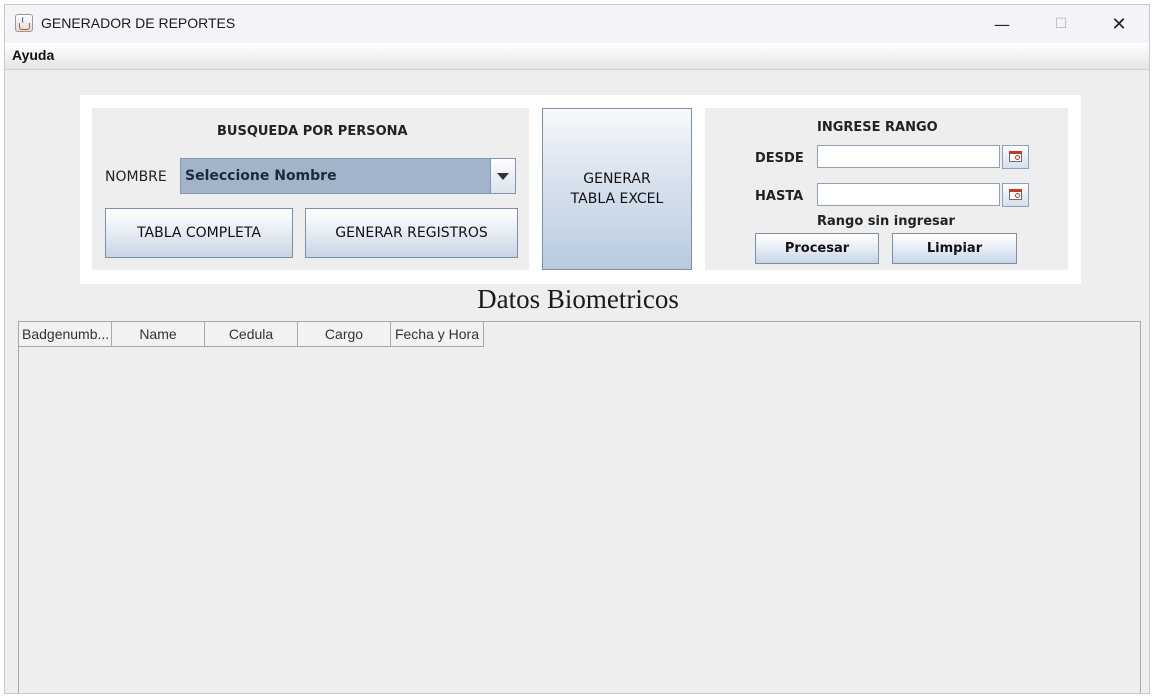 This screenshot has width=1160, height=696. What do you see at coordinates (617, 189) in the screenshot?
I see `generate-excel-button: GENERAR TABLA EXCEL` at bounding box center [617, 189].